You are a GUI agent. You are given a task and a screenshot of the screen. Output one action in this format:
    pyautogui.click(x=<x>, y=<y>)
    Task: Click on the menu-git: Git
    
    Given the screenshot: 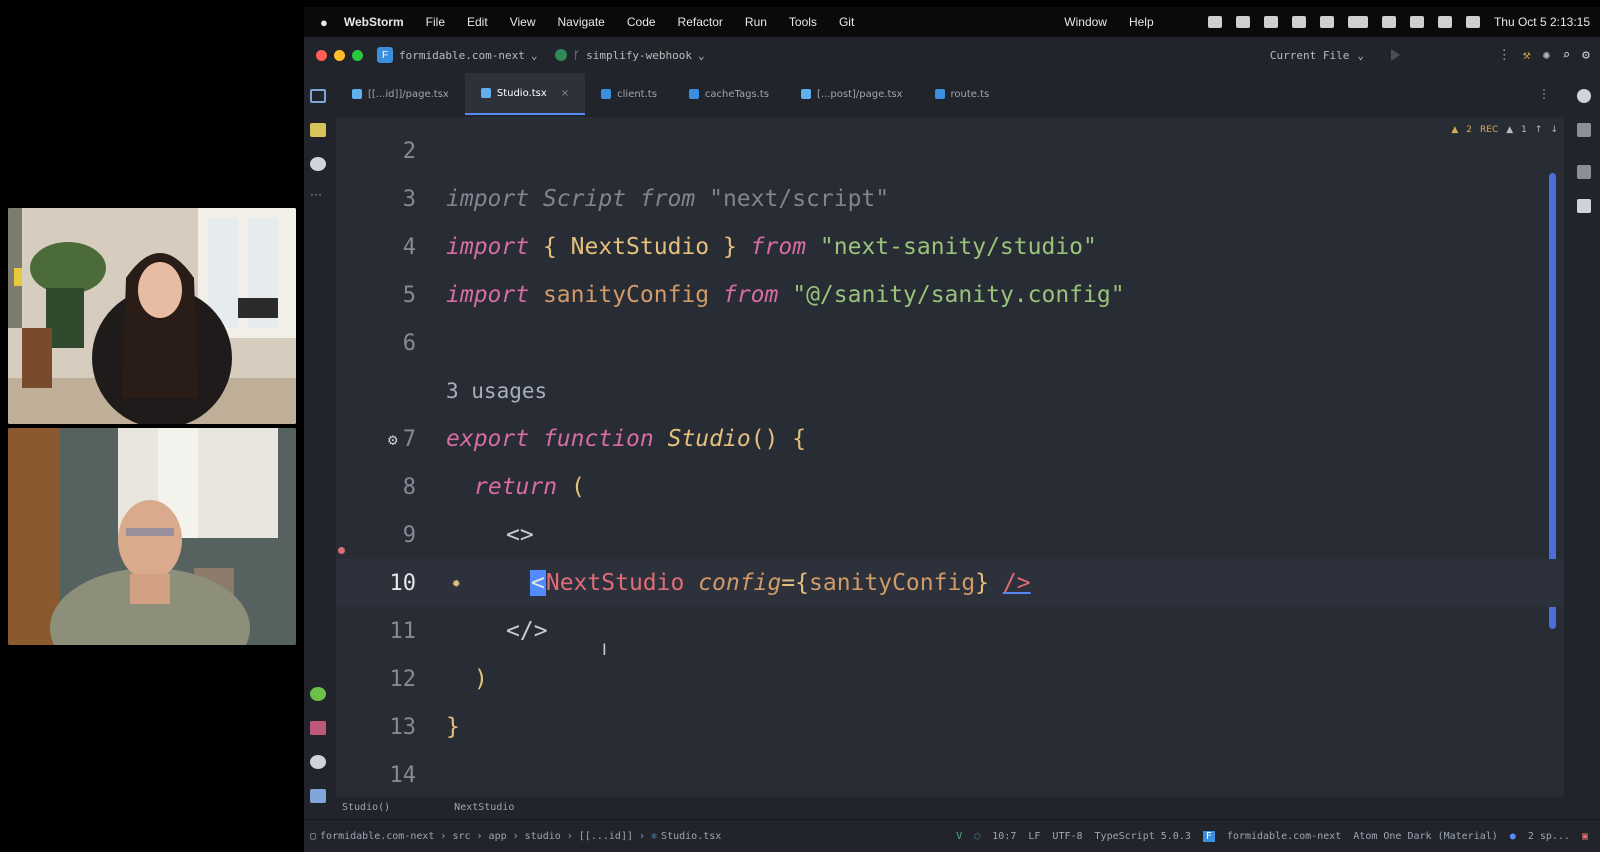 What is the action you would take?
    pyautogui.click(x=846, y=22)
    